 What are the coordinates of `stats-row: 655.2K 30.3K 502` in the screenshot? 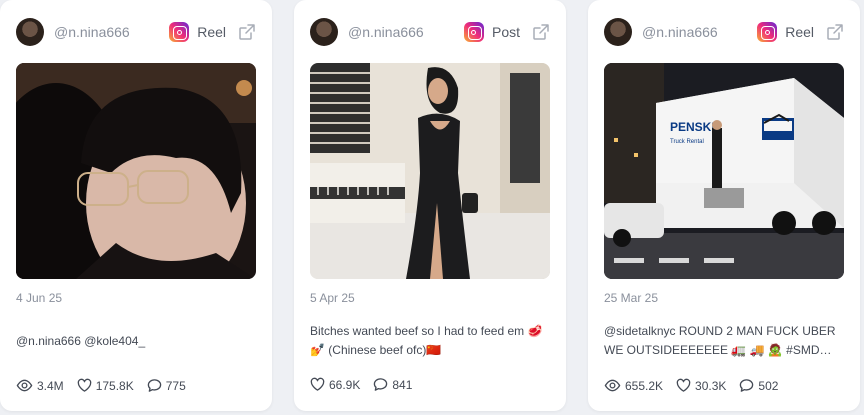 It's located at (697, 385).